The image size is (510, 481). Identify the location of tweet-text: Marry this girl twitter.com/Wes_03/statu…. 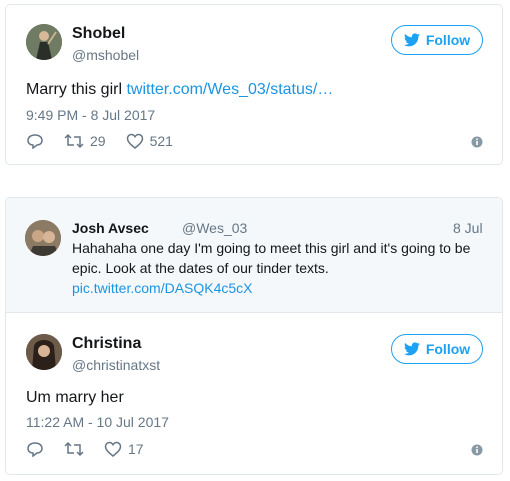
(180, 89).